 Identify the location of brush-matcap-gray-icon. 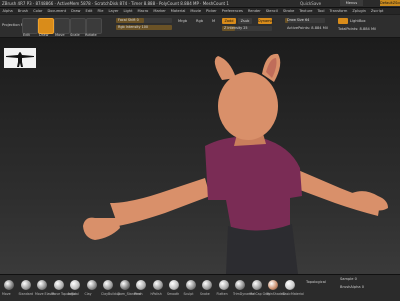
(256, 285).